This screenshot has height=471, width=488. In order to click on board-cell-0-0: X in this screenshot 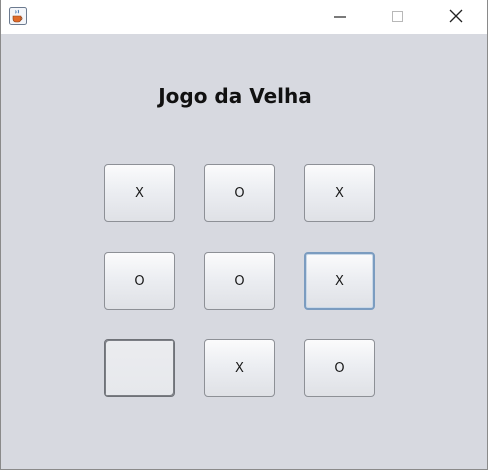, I will do `click(139, 193)`.